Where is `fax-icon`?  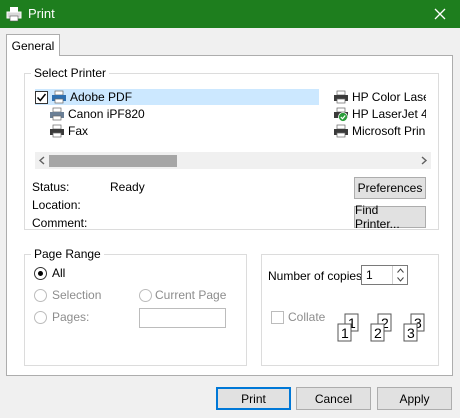
fax-icon is located at coordinates (57, 131).